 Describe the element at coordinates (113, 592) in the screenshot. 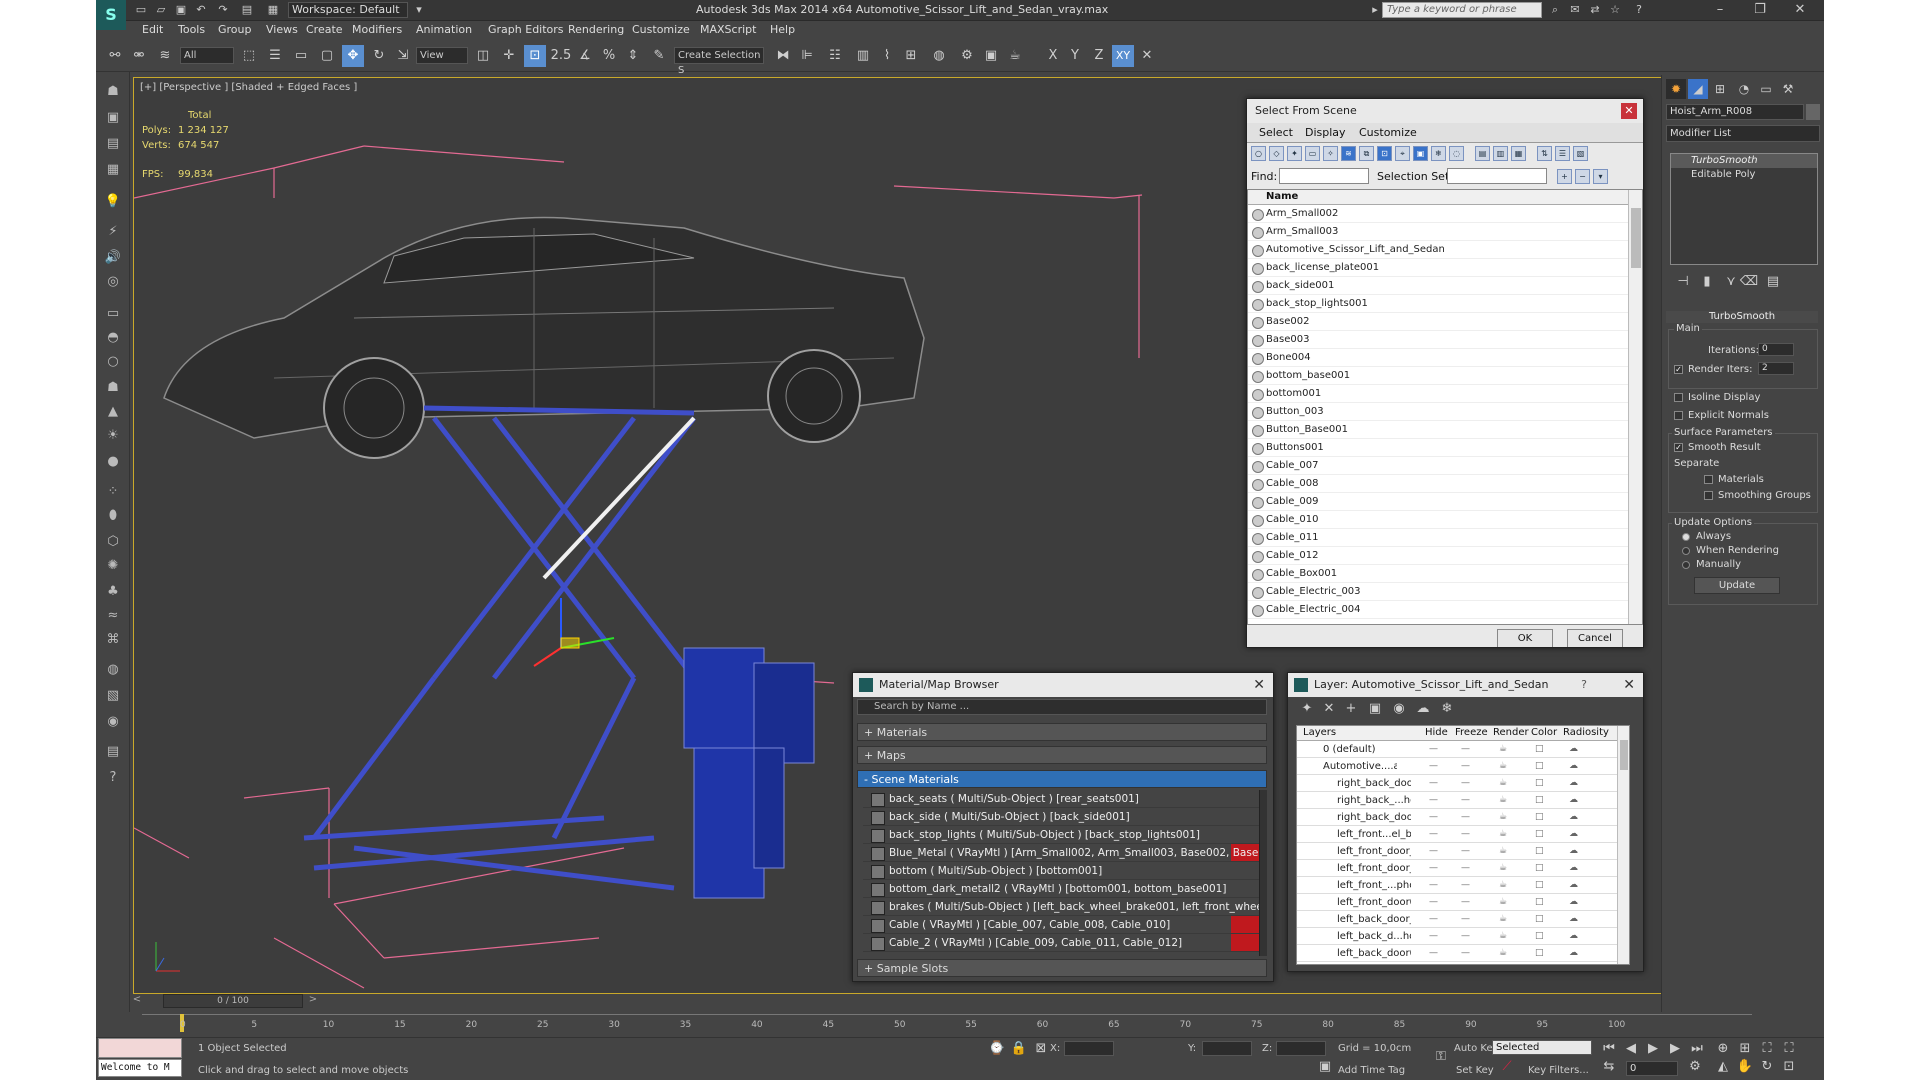

I see `plant-icon: ♣` at that location.